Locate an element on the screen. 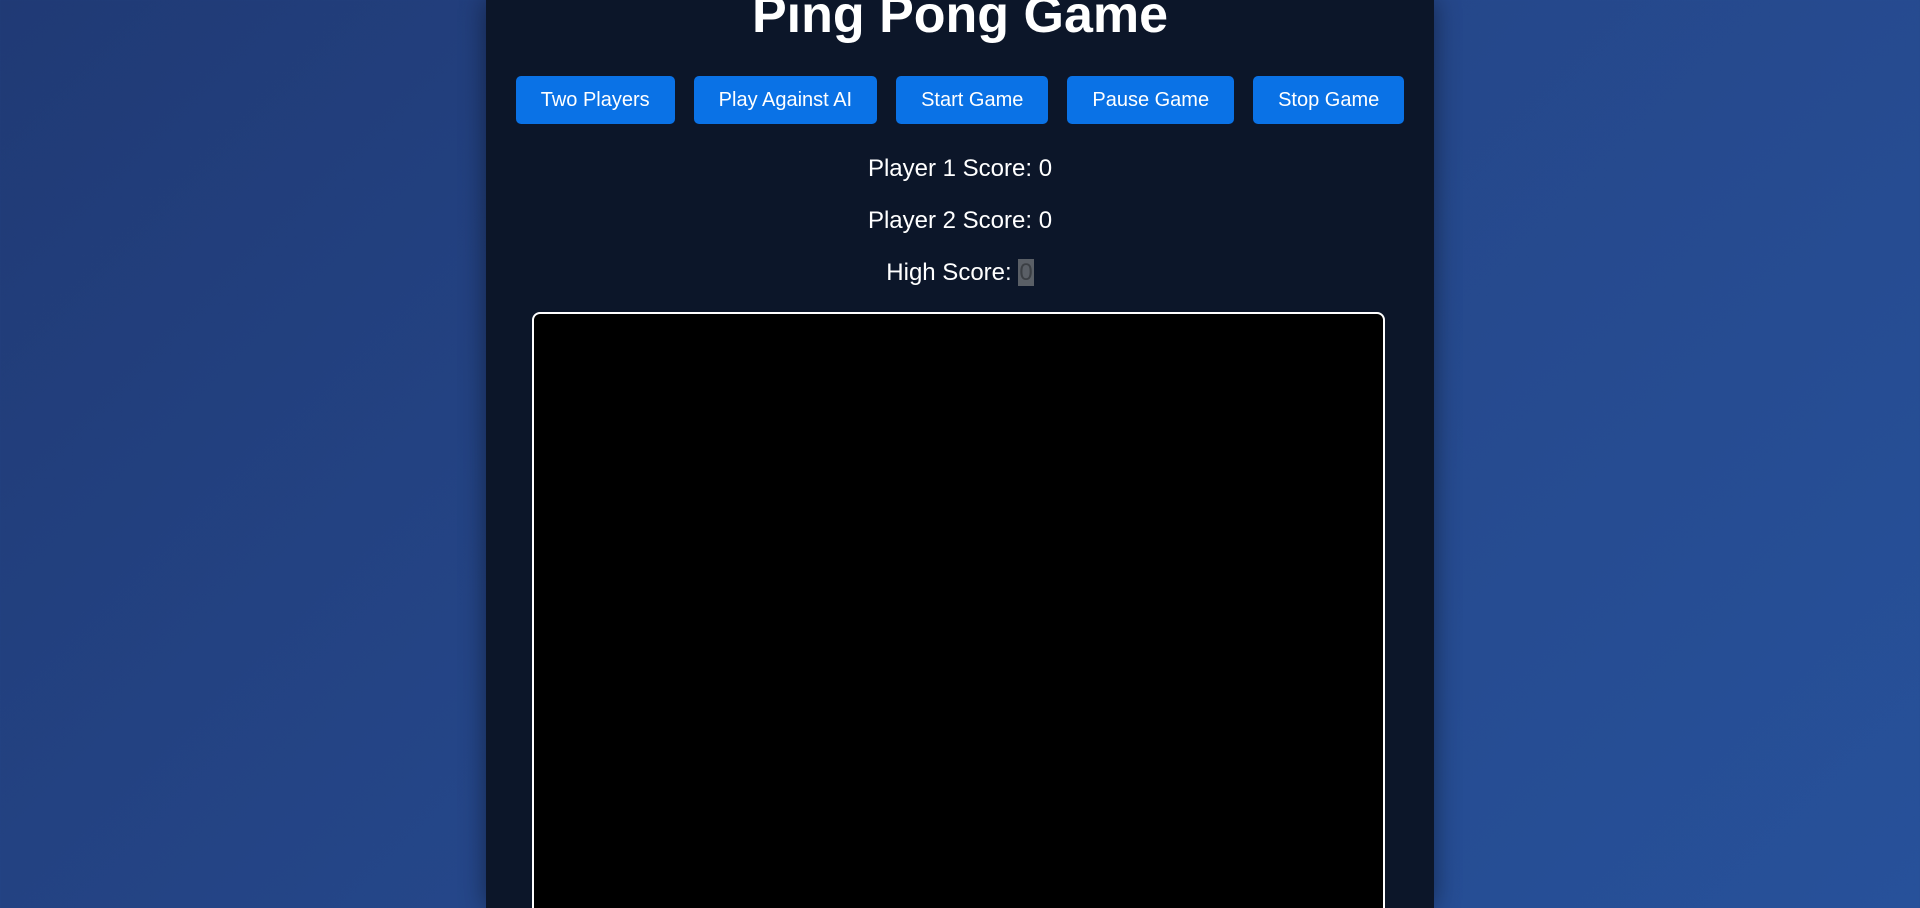 This screenshot has width=1920, height=908. high-score-value: 0 is located at coordinates (1026, 272).